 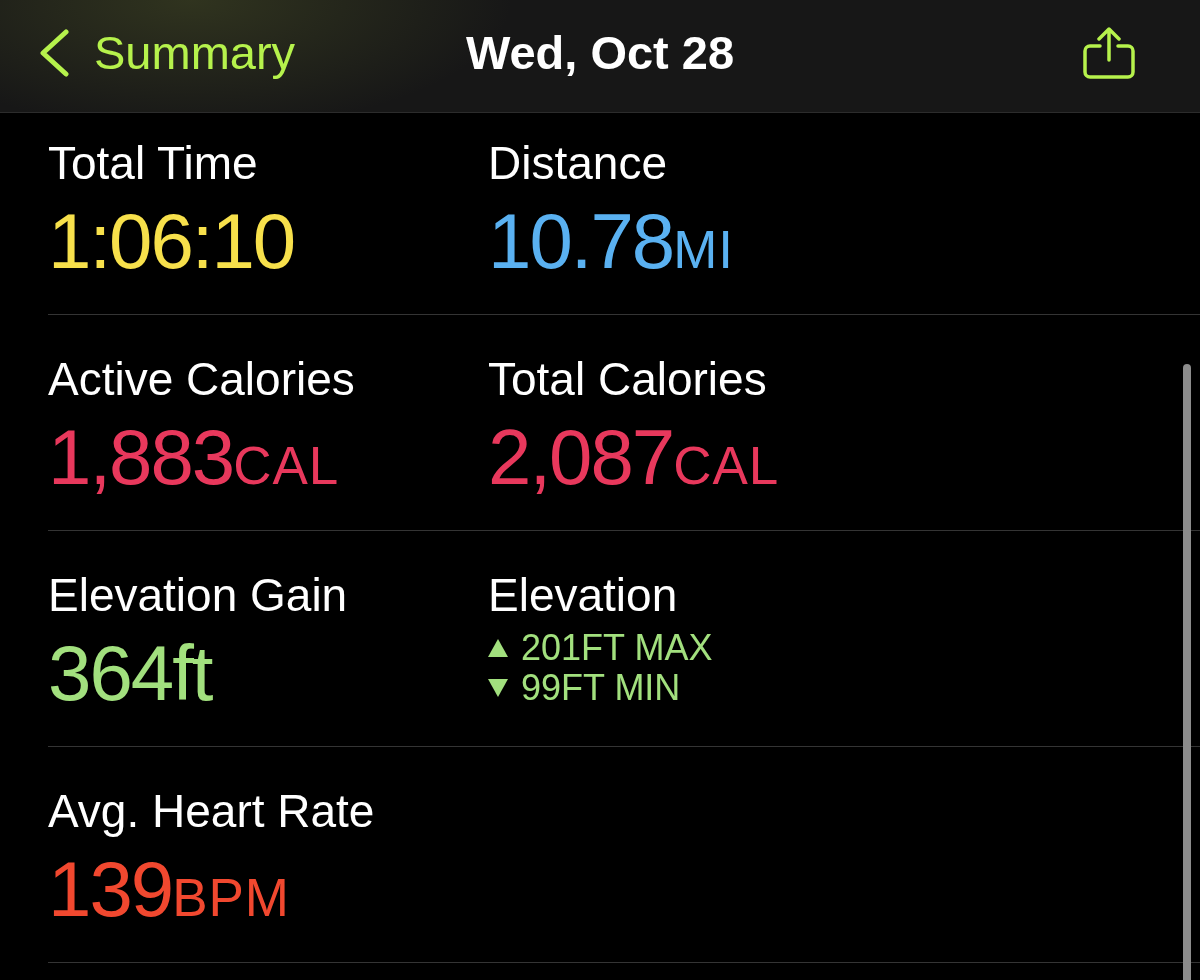 What do you see at coordinates (611, 241) in the screenshot?
I see `metric-value: 10.78MI` at bounding box center [611, 241].